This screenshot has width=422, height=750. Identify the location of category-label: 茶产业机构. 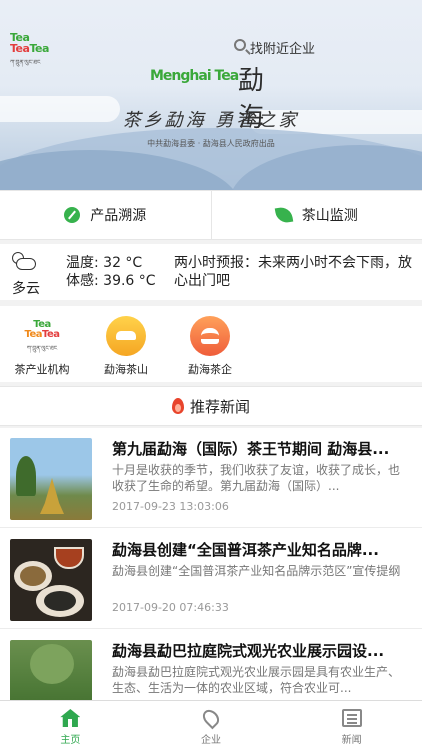
(42, 369).